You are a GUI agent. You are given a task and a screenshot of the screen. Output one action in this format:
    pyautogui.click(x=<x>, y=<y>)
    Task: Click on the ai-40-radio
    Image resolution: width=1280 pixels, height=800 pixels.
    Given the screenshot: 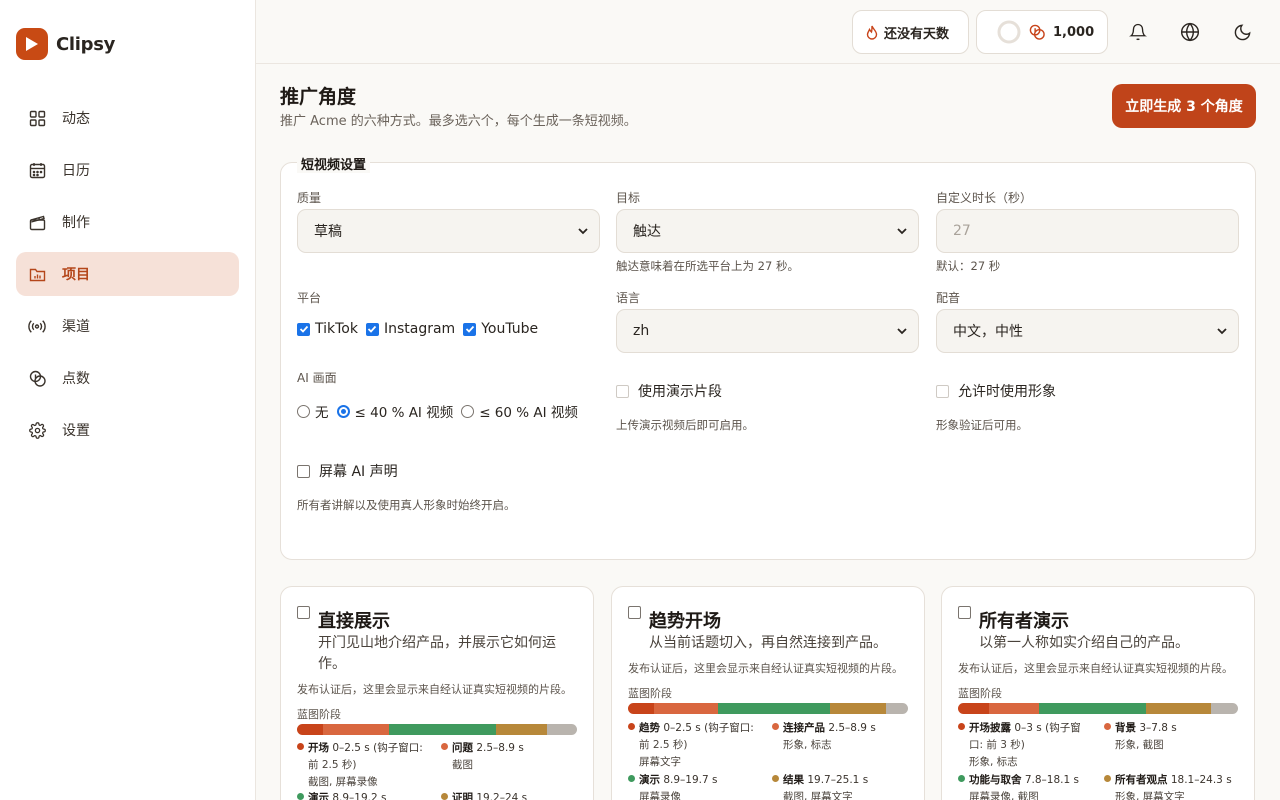 What is the action you would take?
    pyautogui.click(x=343, y=411)
    